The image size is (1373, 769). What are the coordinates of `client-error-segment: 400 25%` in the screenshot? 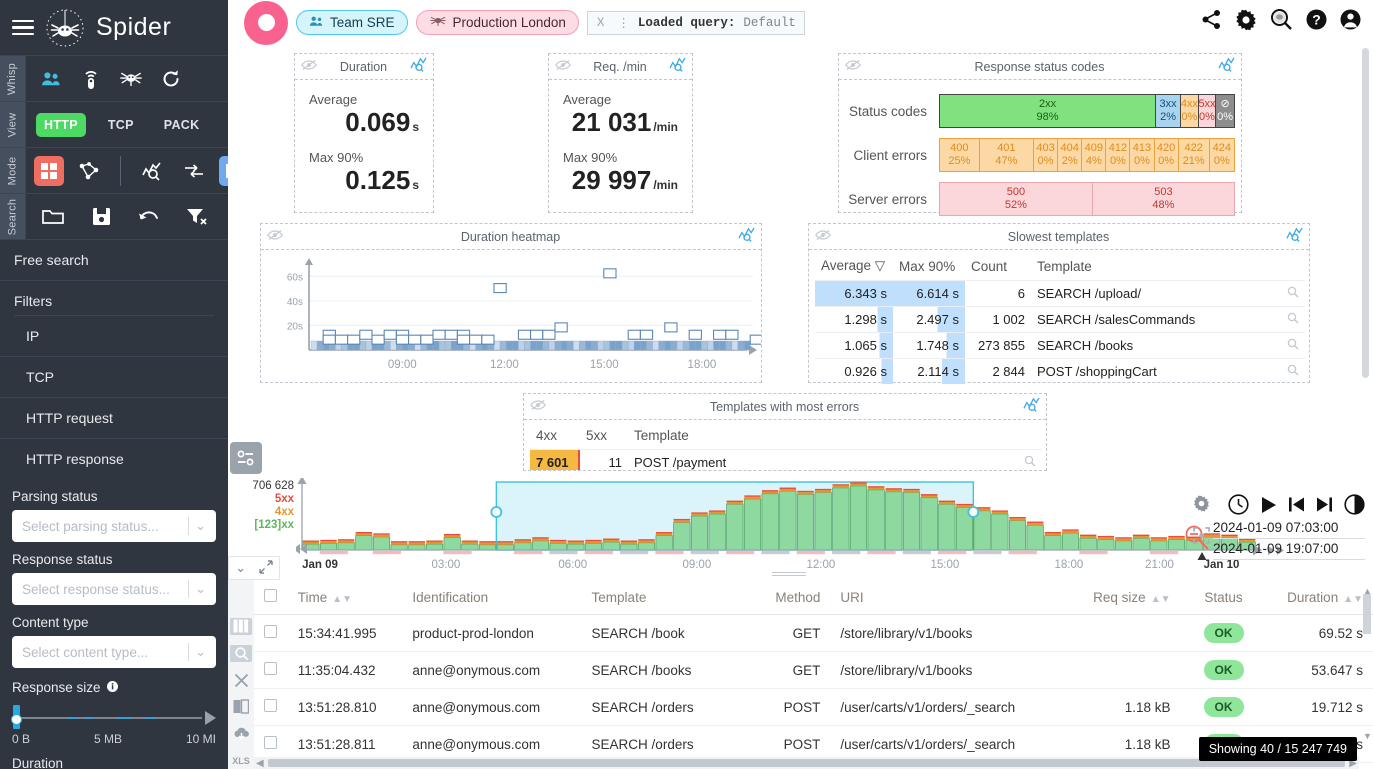 It's located at (960, 155).